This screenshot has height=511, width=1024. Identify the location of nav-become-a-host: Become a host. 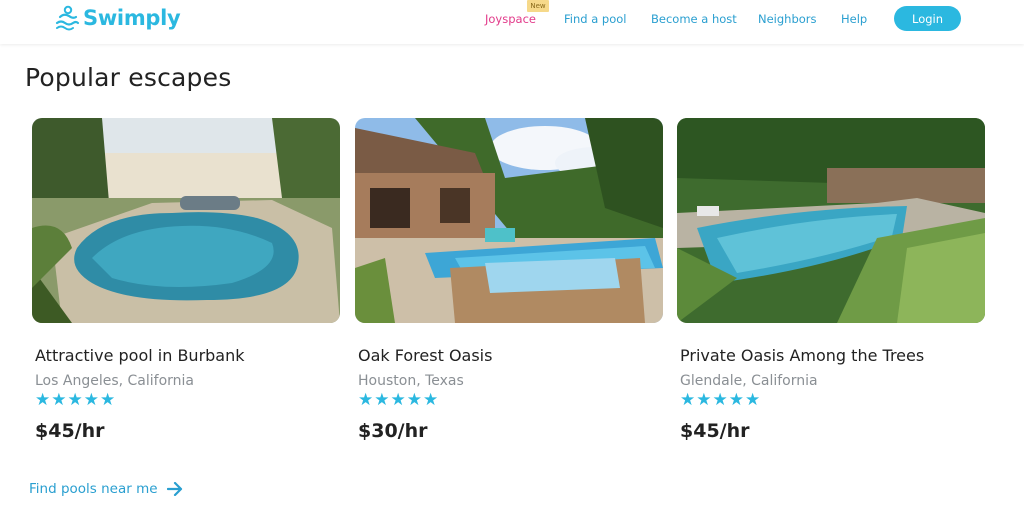
(694, 19).